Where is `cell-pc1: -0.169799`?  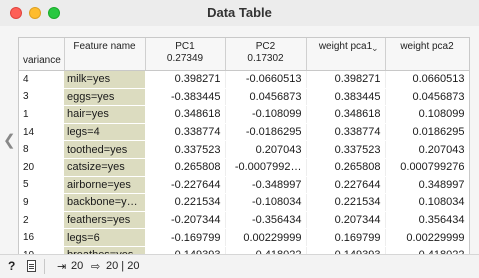 cell-pc1: -0.169799 is located at coordinates (185, 237).